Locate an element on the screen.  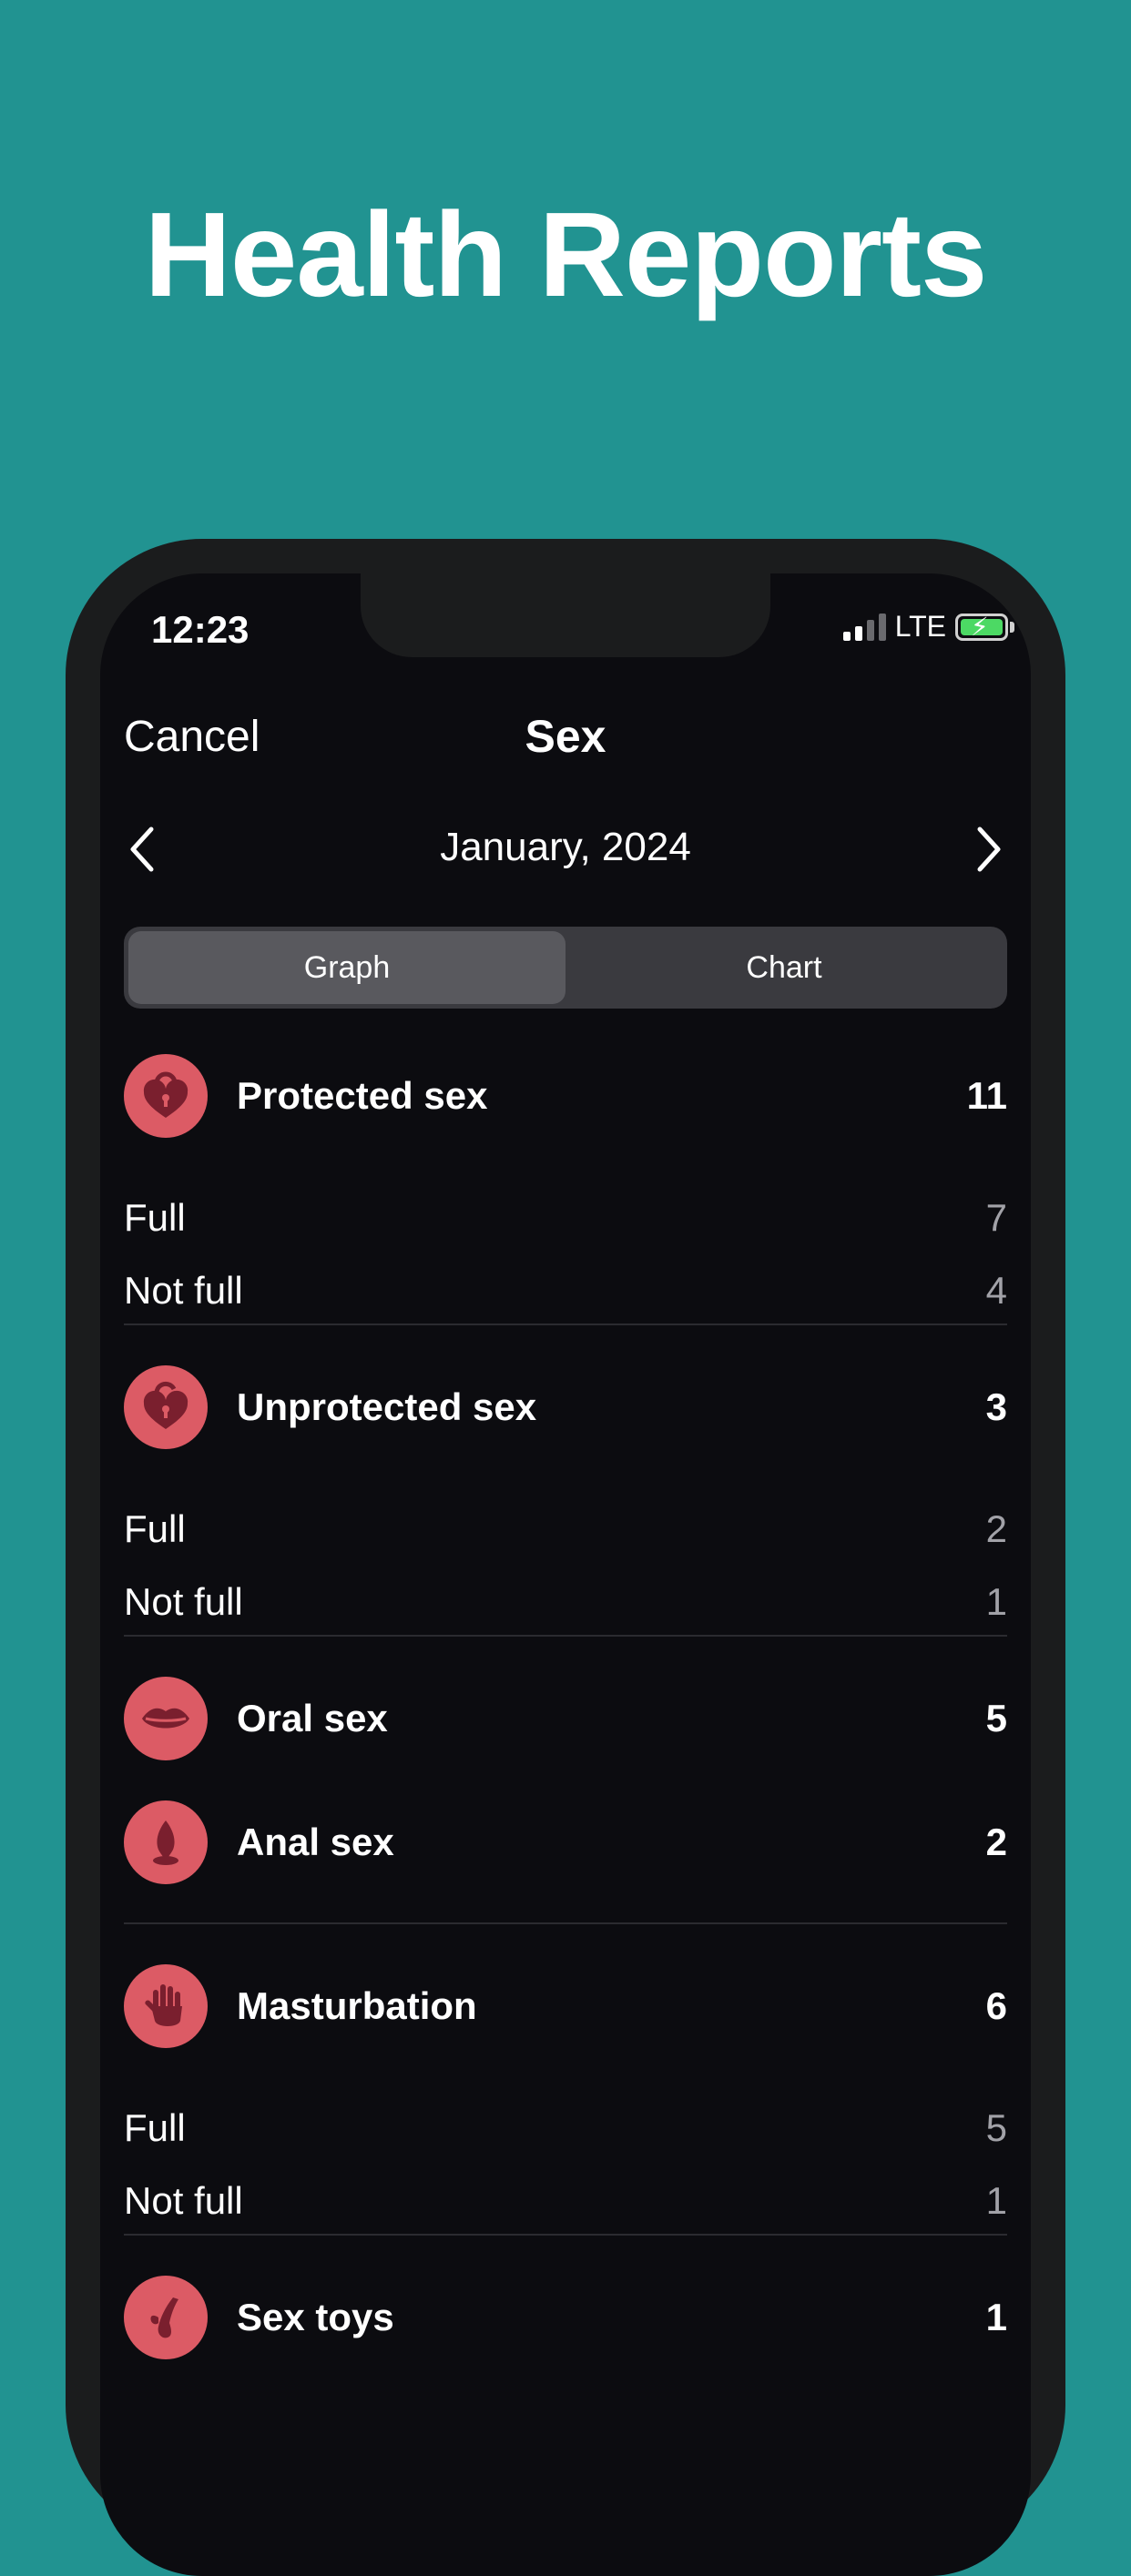
category-count: 6 is located at coordinates (996, 2005).